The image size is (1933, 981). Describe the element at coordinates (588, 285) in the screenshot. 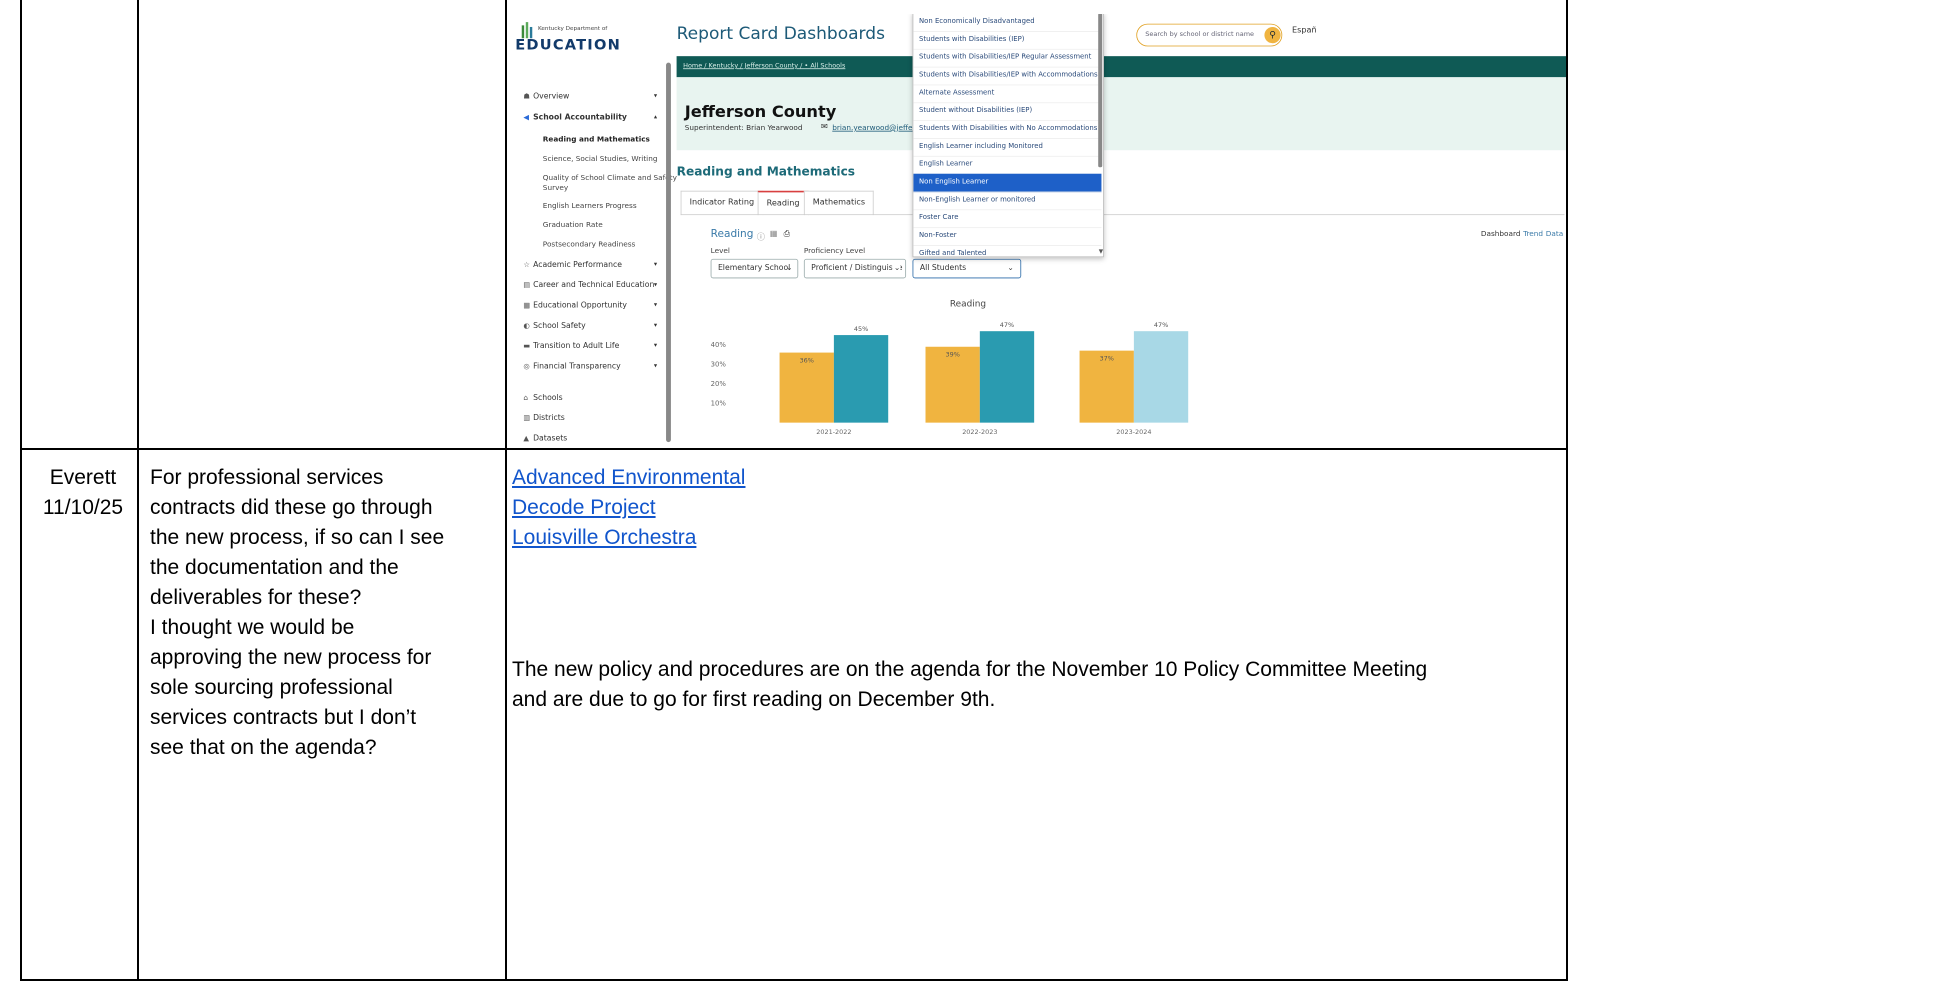

I see `sidebar-section: ▤ Career and Technical Education` at that location.